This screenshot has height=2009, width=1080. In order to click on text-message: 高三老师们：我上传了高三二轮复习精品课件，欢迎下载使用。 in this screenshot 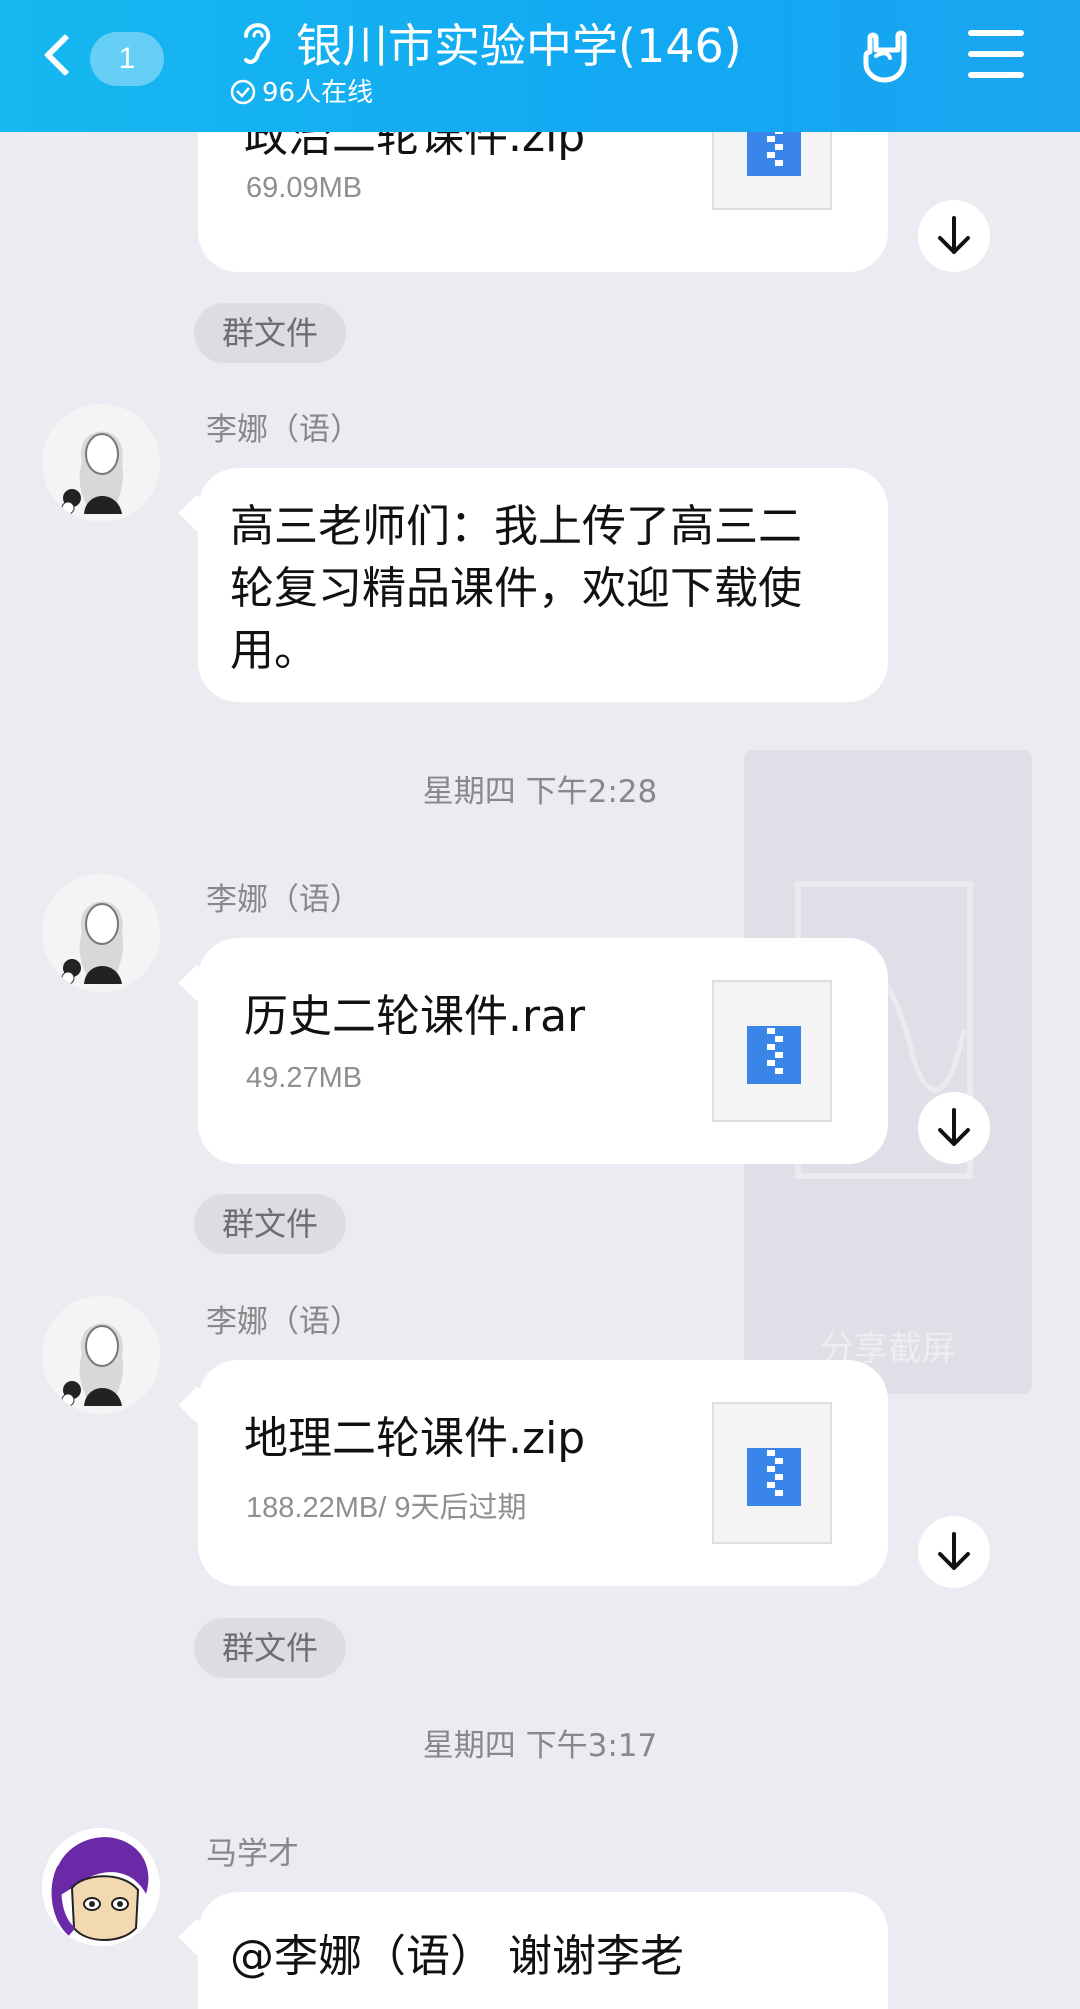, I will do `click(543, 585)`.